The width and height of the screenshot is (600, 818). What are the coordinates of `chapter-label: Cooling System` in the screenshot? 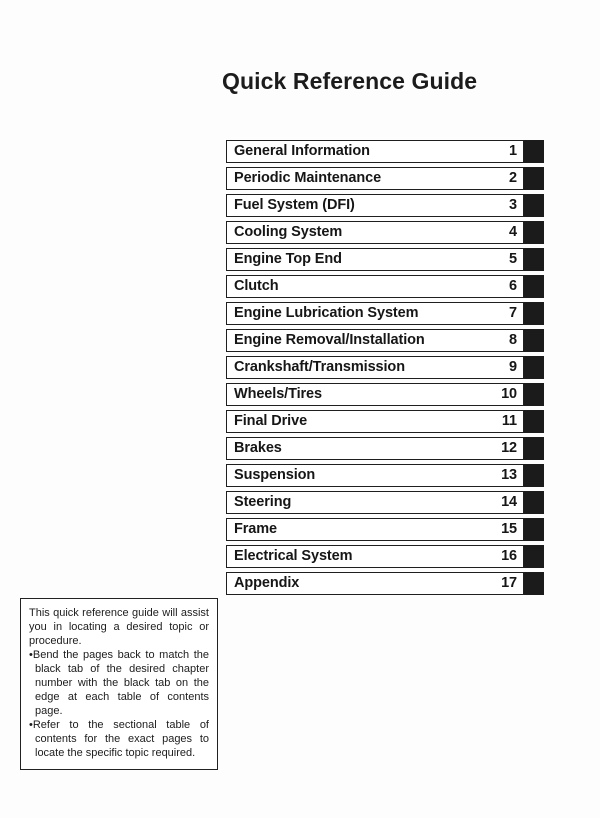 It's located at (288, 232).